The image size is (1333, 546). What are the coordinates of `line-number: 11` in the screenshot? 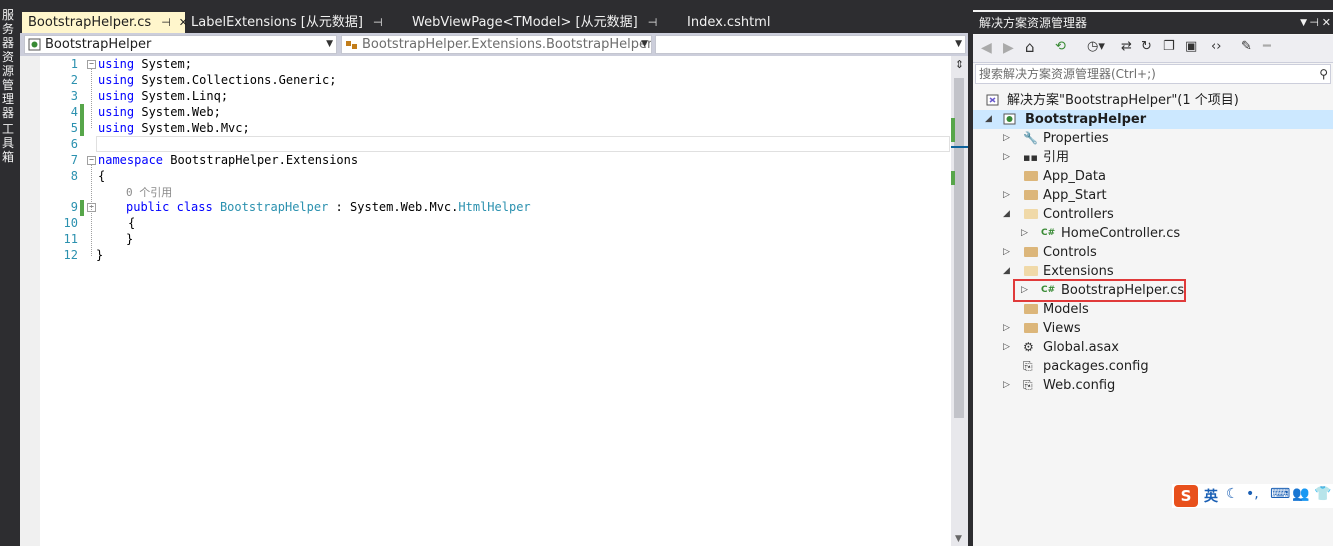 It's located at (70, 239).